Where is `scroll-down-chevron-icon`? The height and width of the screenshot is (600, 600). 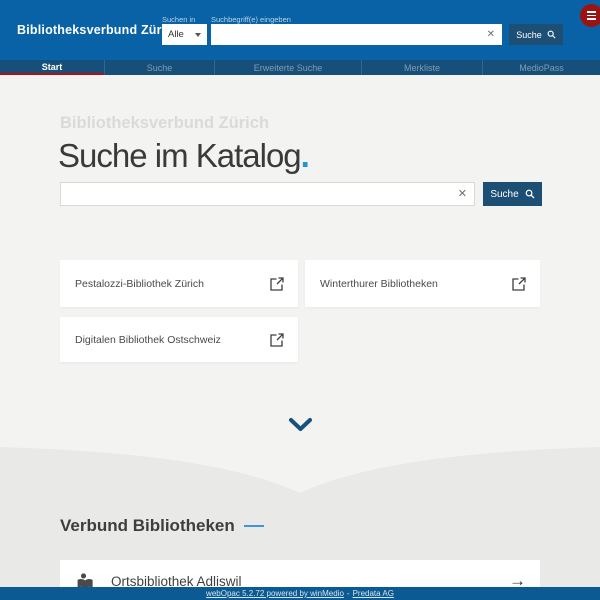
scroll-down-chevron-icon is located at coordinates (300, 425).